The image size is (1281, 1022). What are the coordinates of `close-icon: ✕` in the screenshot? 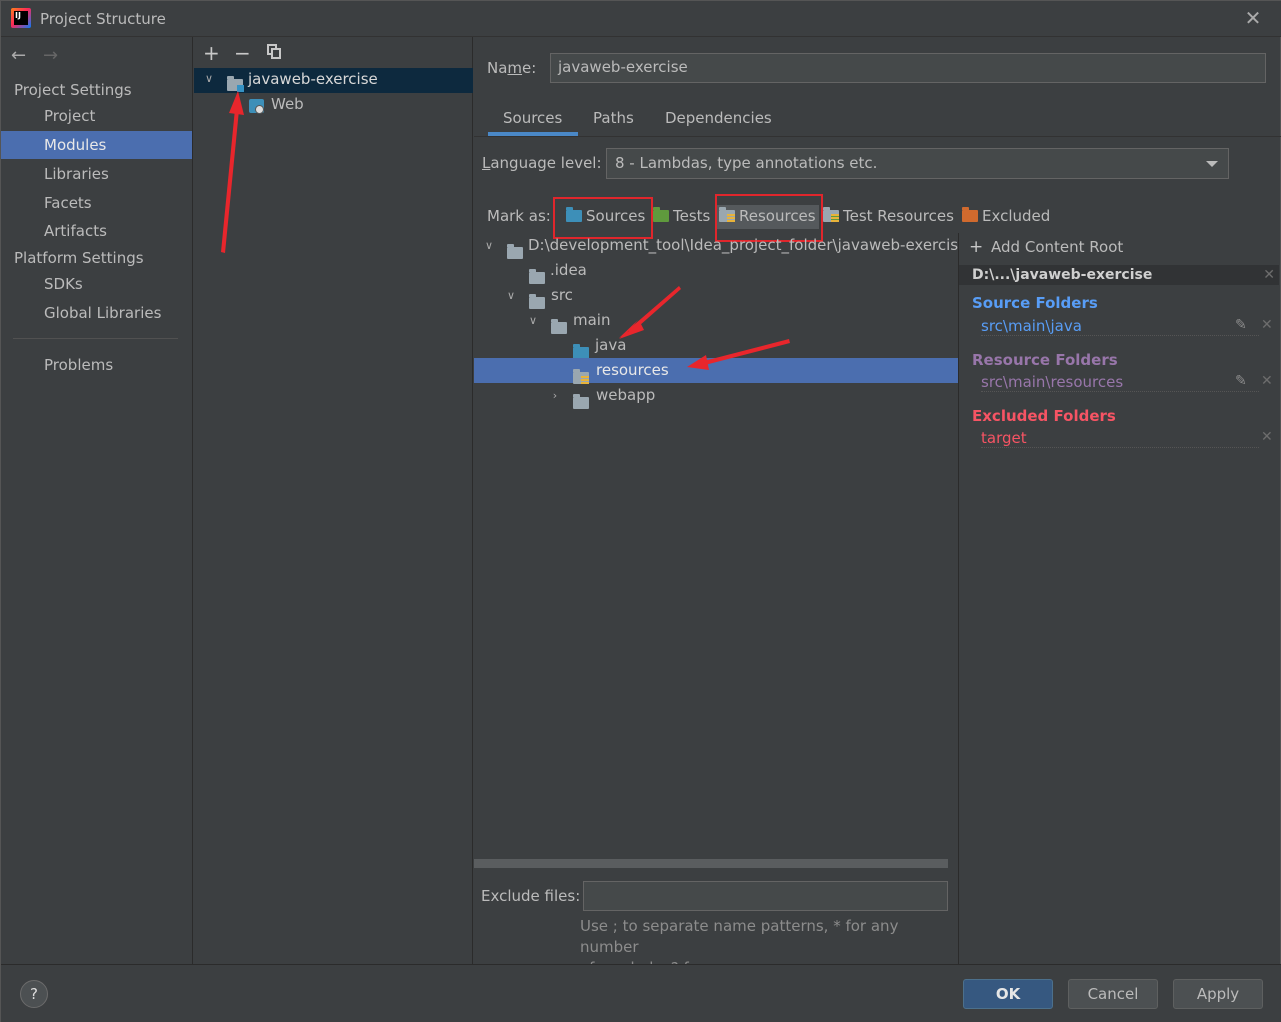 It's located at (1253, 18).